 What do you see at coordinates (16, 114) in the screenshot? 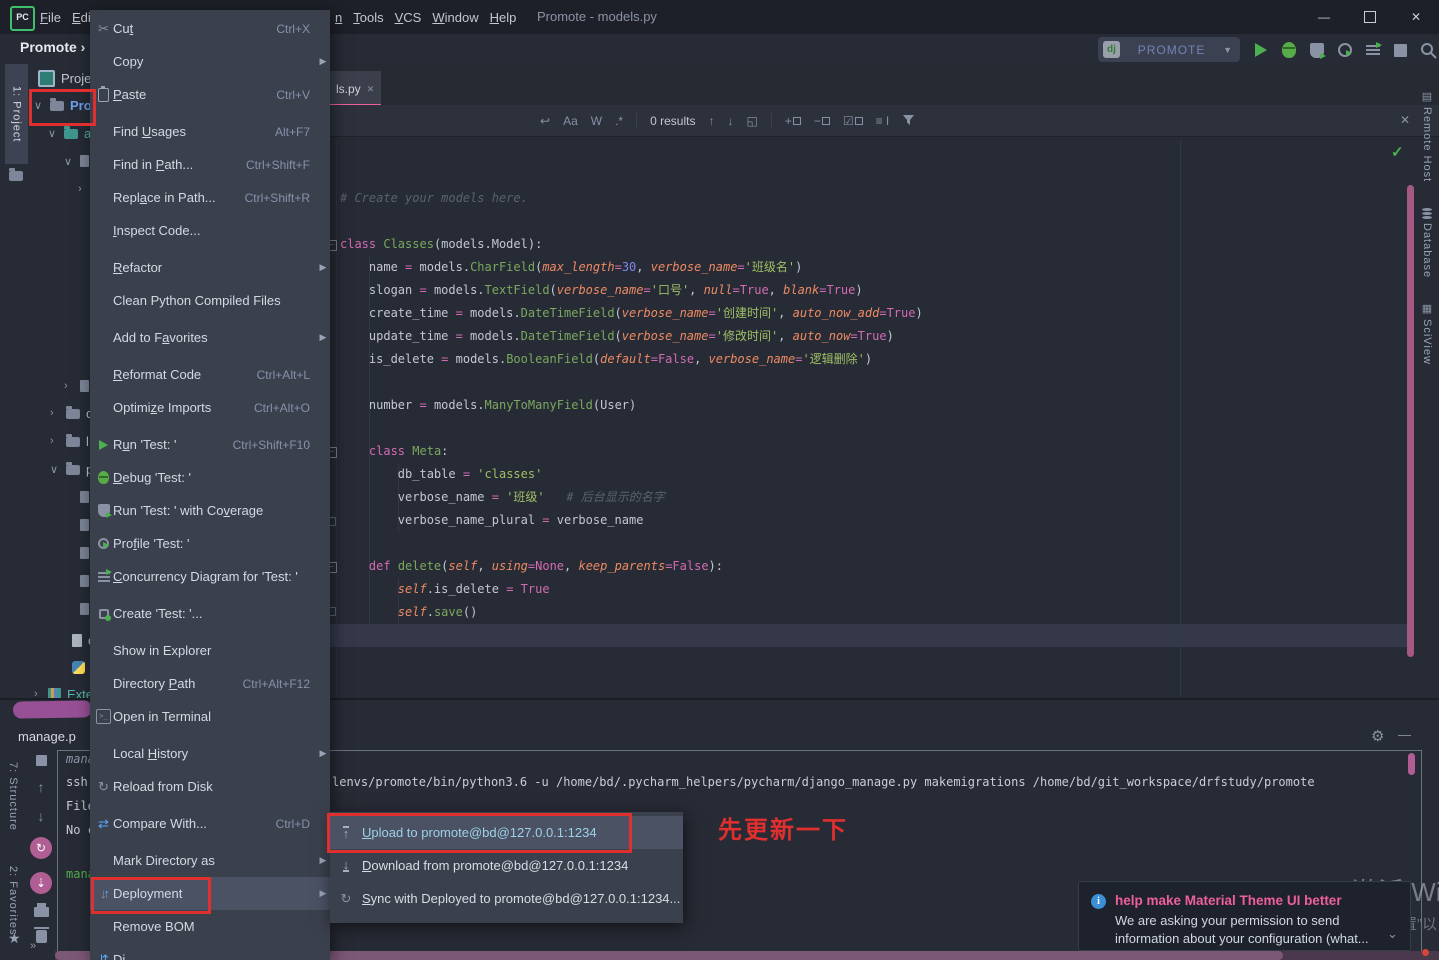
I see `sidebar-item-project: 1: Project` at bounding box center [16, 114].